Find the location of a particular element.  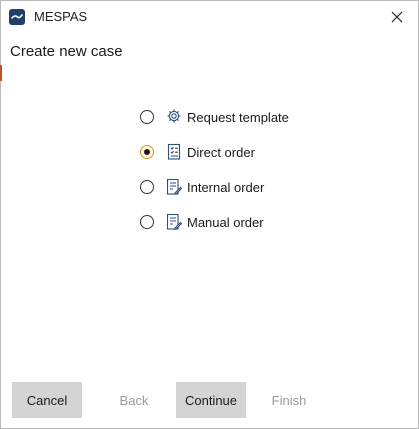

app-title: MESPAS is located at coordinates (61, 16).